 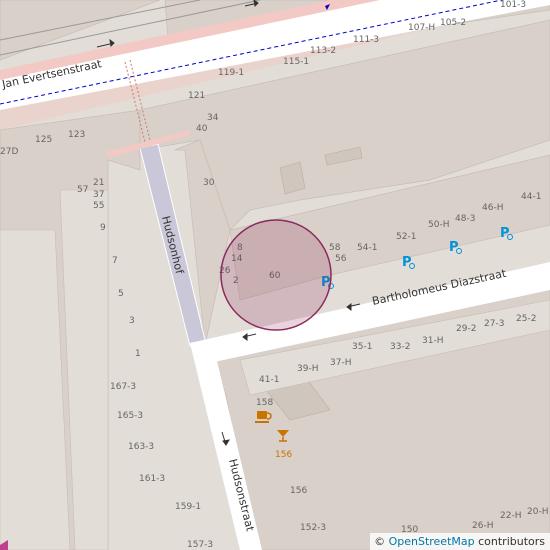 I want to click on house-number: 20-H, so click(x=537, y=512).